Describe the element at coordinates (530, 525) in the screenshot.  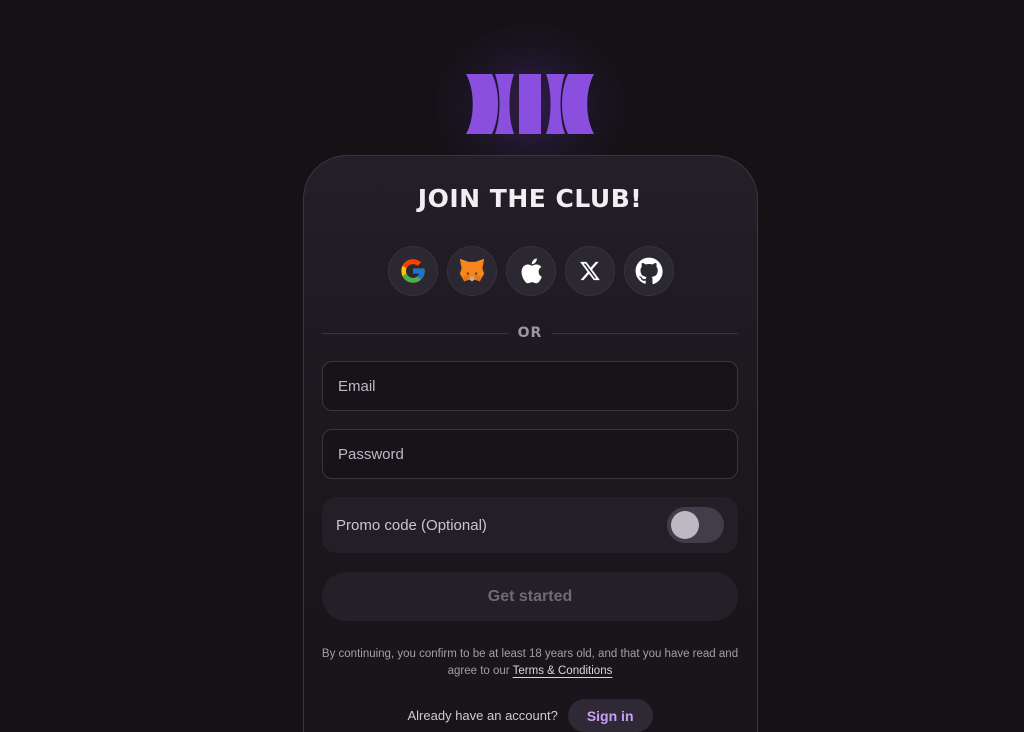
I see `promo-code-row: Promo code (Optional)` at that location.